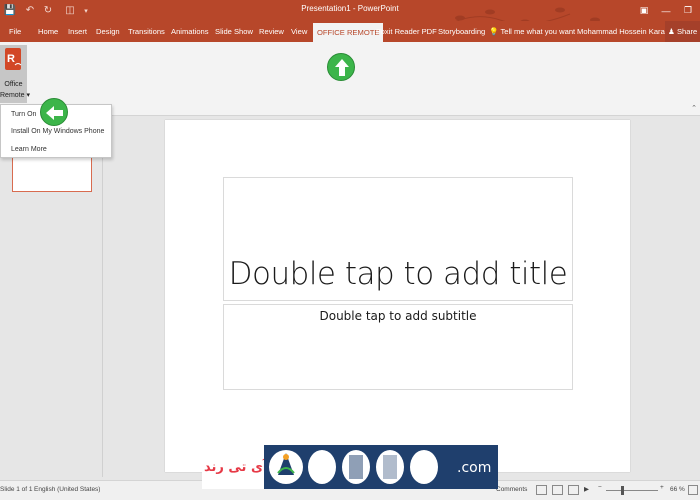  What do you see at coordinates (688, 10) in the screenshot?
I see `restore-icon: ❐` at bounding box center [688, 10].